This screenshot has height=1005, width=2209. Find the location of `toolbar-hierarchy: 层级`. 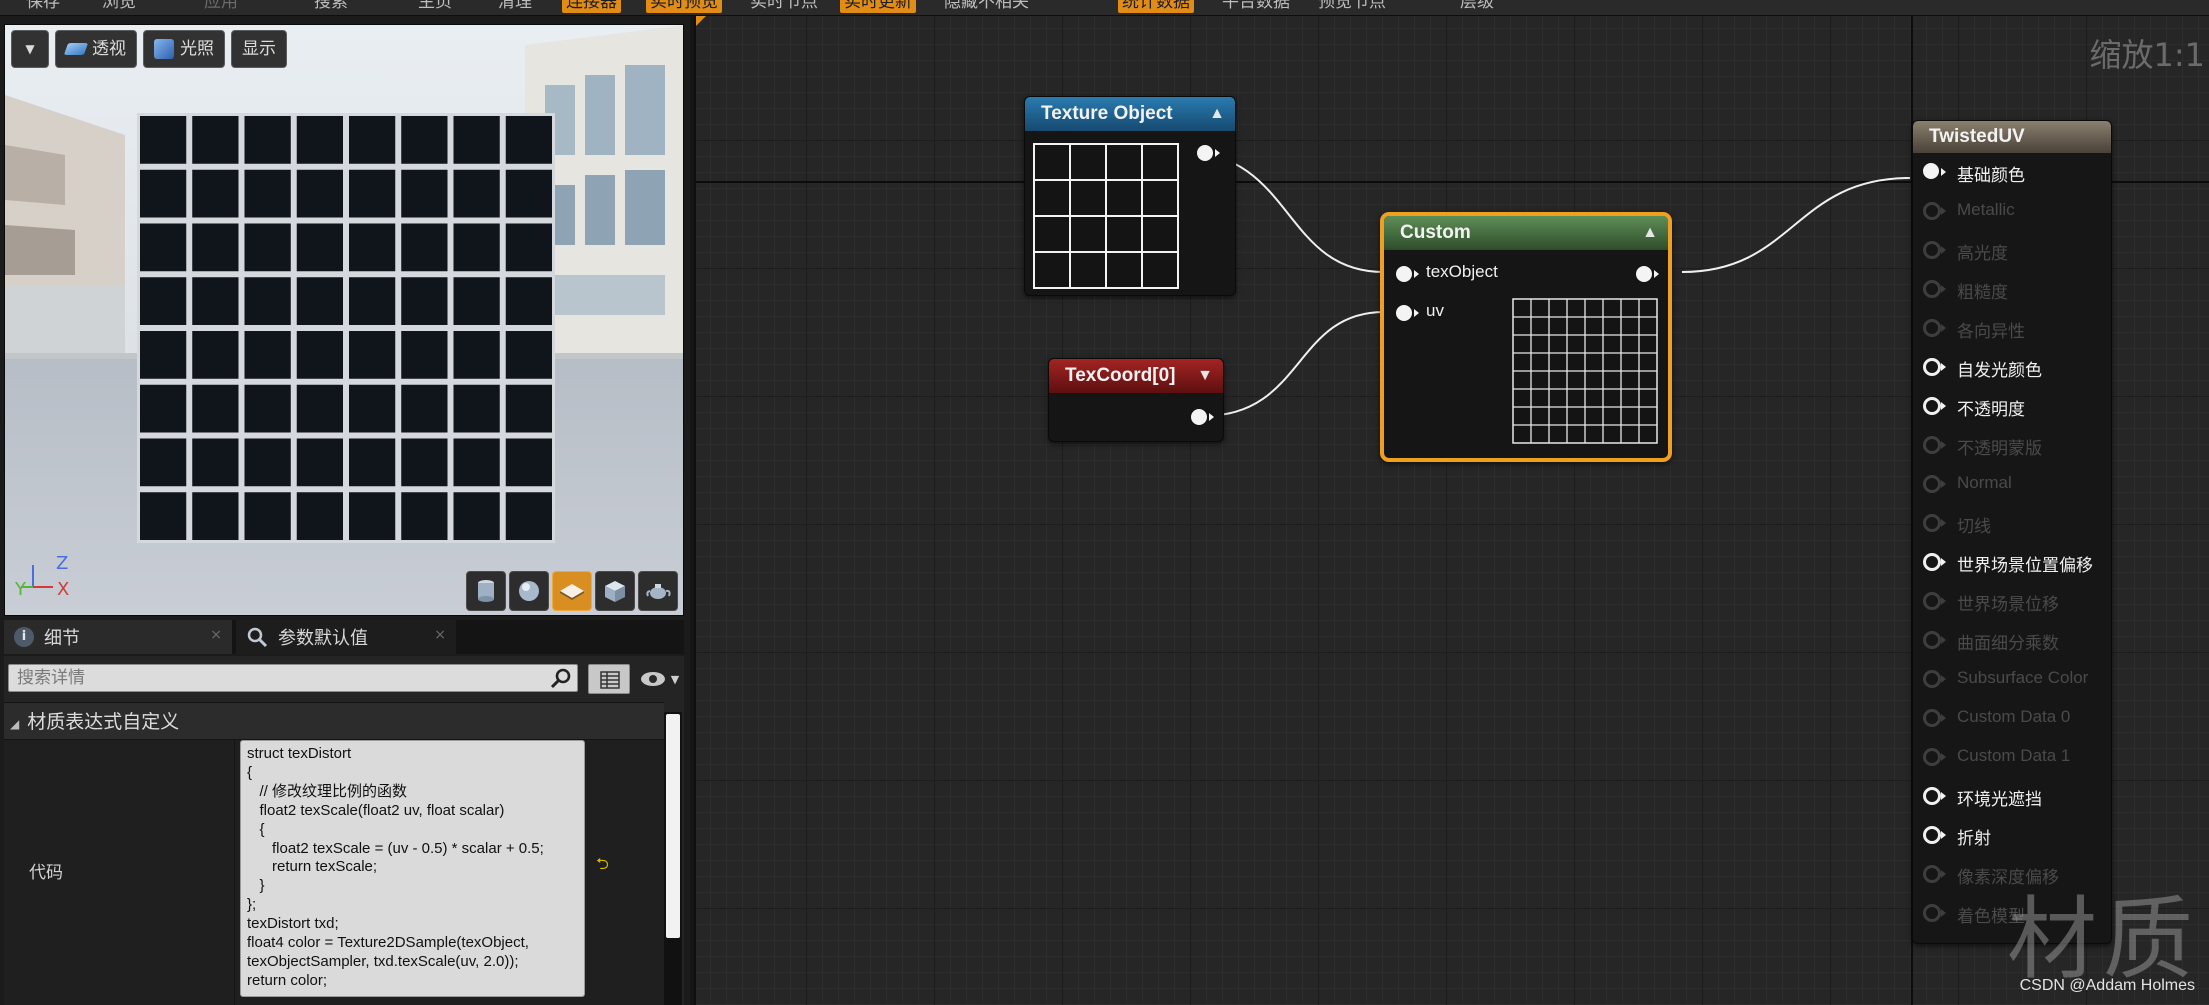

toolbar-hierarchy: 层级 is located at coordinates (1477, 6).